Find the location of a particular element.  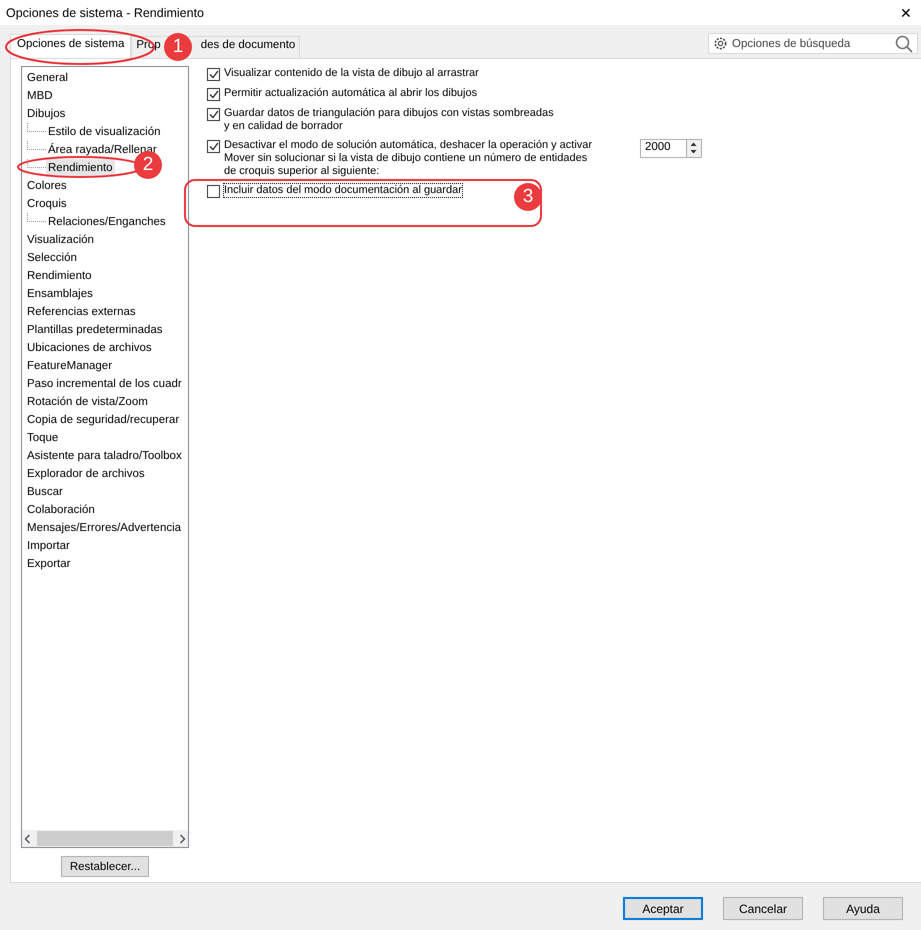

tree-item: Importar is located at coordinates (105, 546).